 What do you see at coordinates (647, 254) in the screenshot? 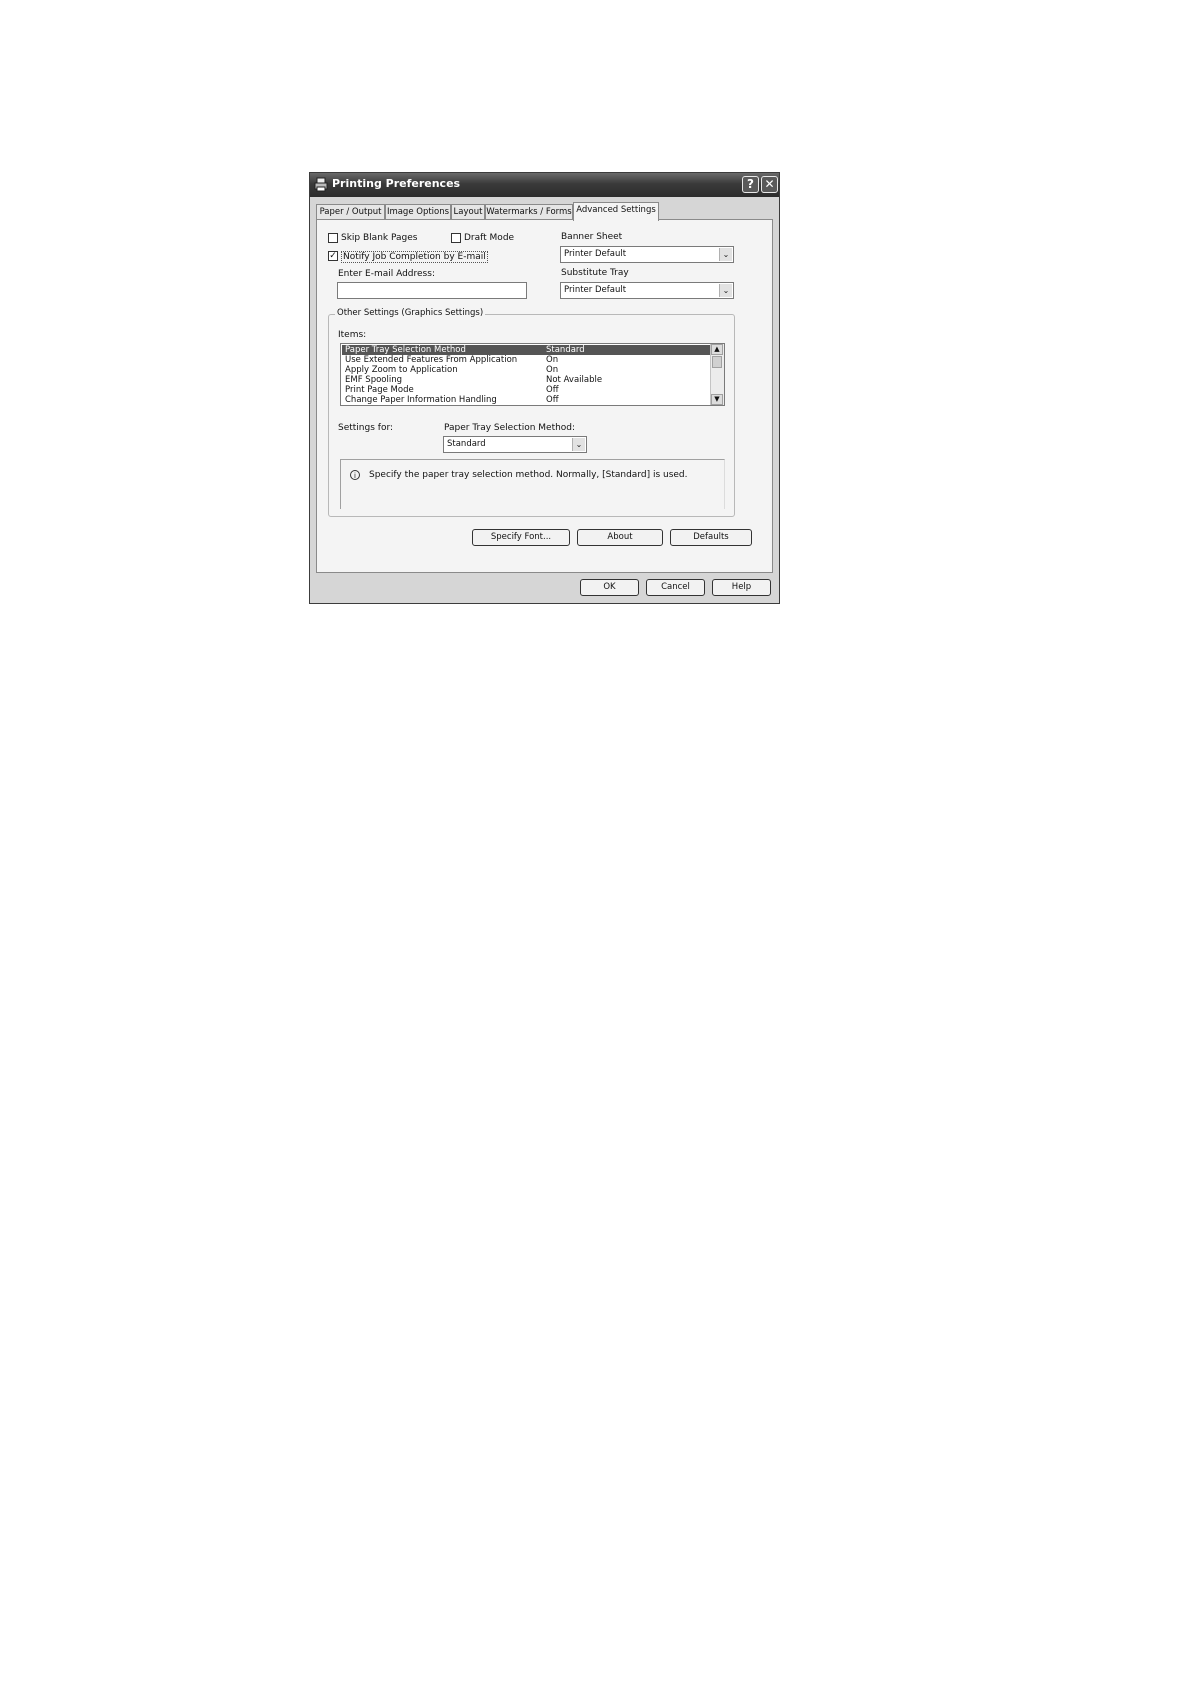
I see `banner-sheet-dropdown: Printer Default ⌄` at bounding box center [647, 254].